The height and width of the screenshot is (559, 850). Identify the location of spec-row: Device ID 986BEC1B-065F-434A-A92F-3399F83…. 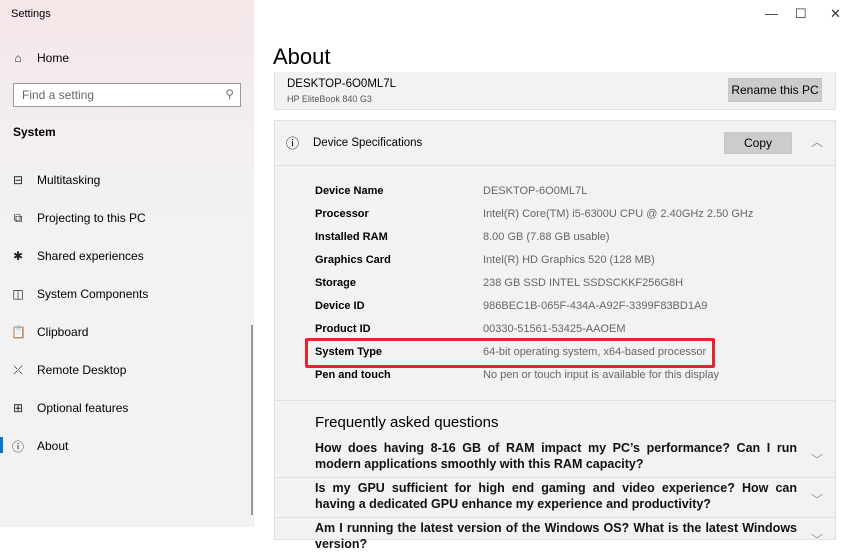
(511, 306).